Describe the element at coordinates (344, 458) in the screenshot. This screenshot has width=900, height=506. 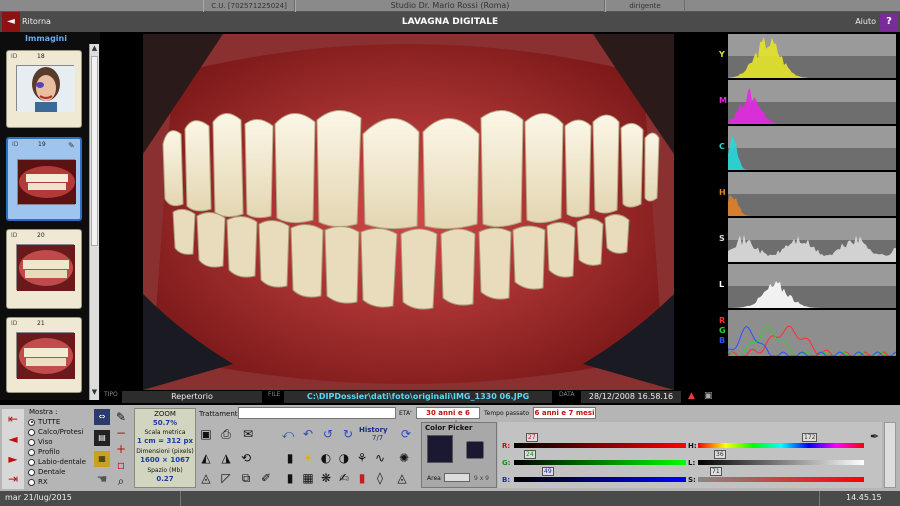
I see `gamma-icon: ◑` at that location.